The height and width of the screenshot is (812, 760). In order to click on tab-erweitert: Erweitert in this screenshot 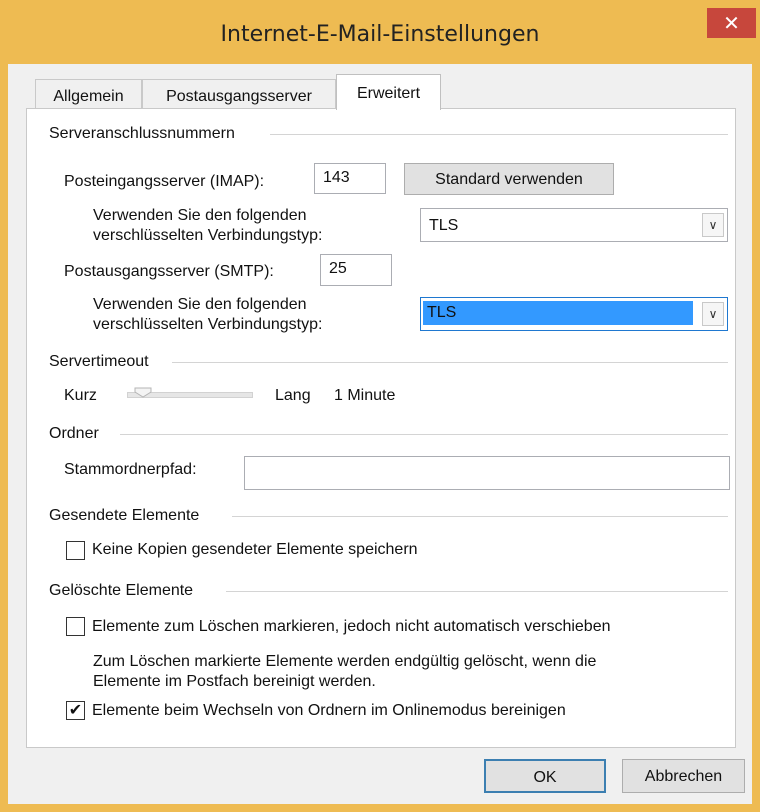, I will do `click(388, 92)`.